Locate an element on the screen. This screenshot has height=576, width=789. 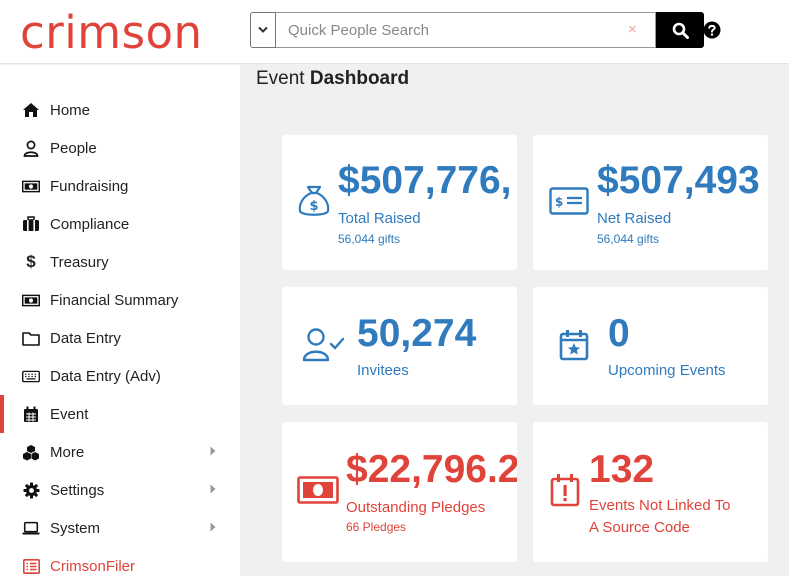
sidebar-item-crimsonfiler: CrimsonFiler is located at coordinates (120, 561).